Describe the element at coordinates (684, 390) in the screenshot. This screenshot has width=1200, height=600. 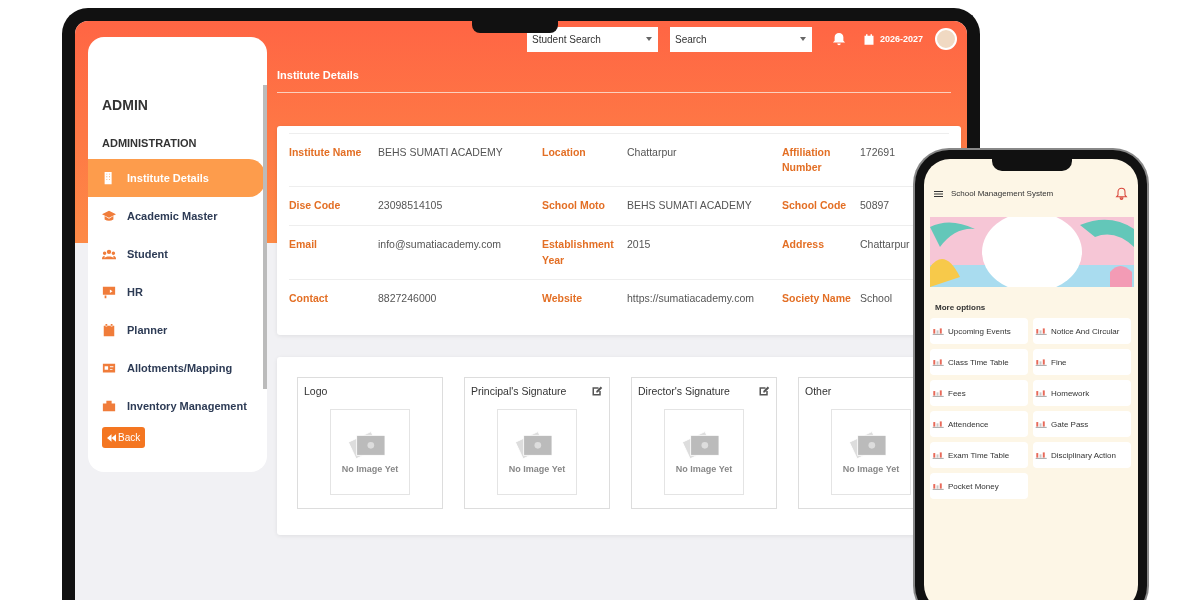
I see `image-title: Director's Signature` at that location.